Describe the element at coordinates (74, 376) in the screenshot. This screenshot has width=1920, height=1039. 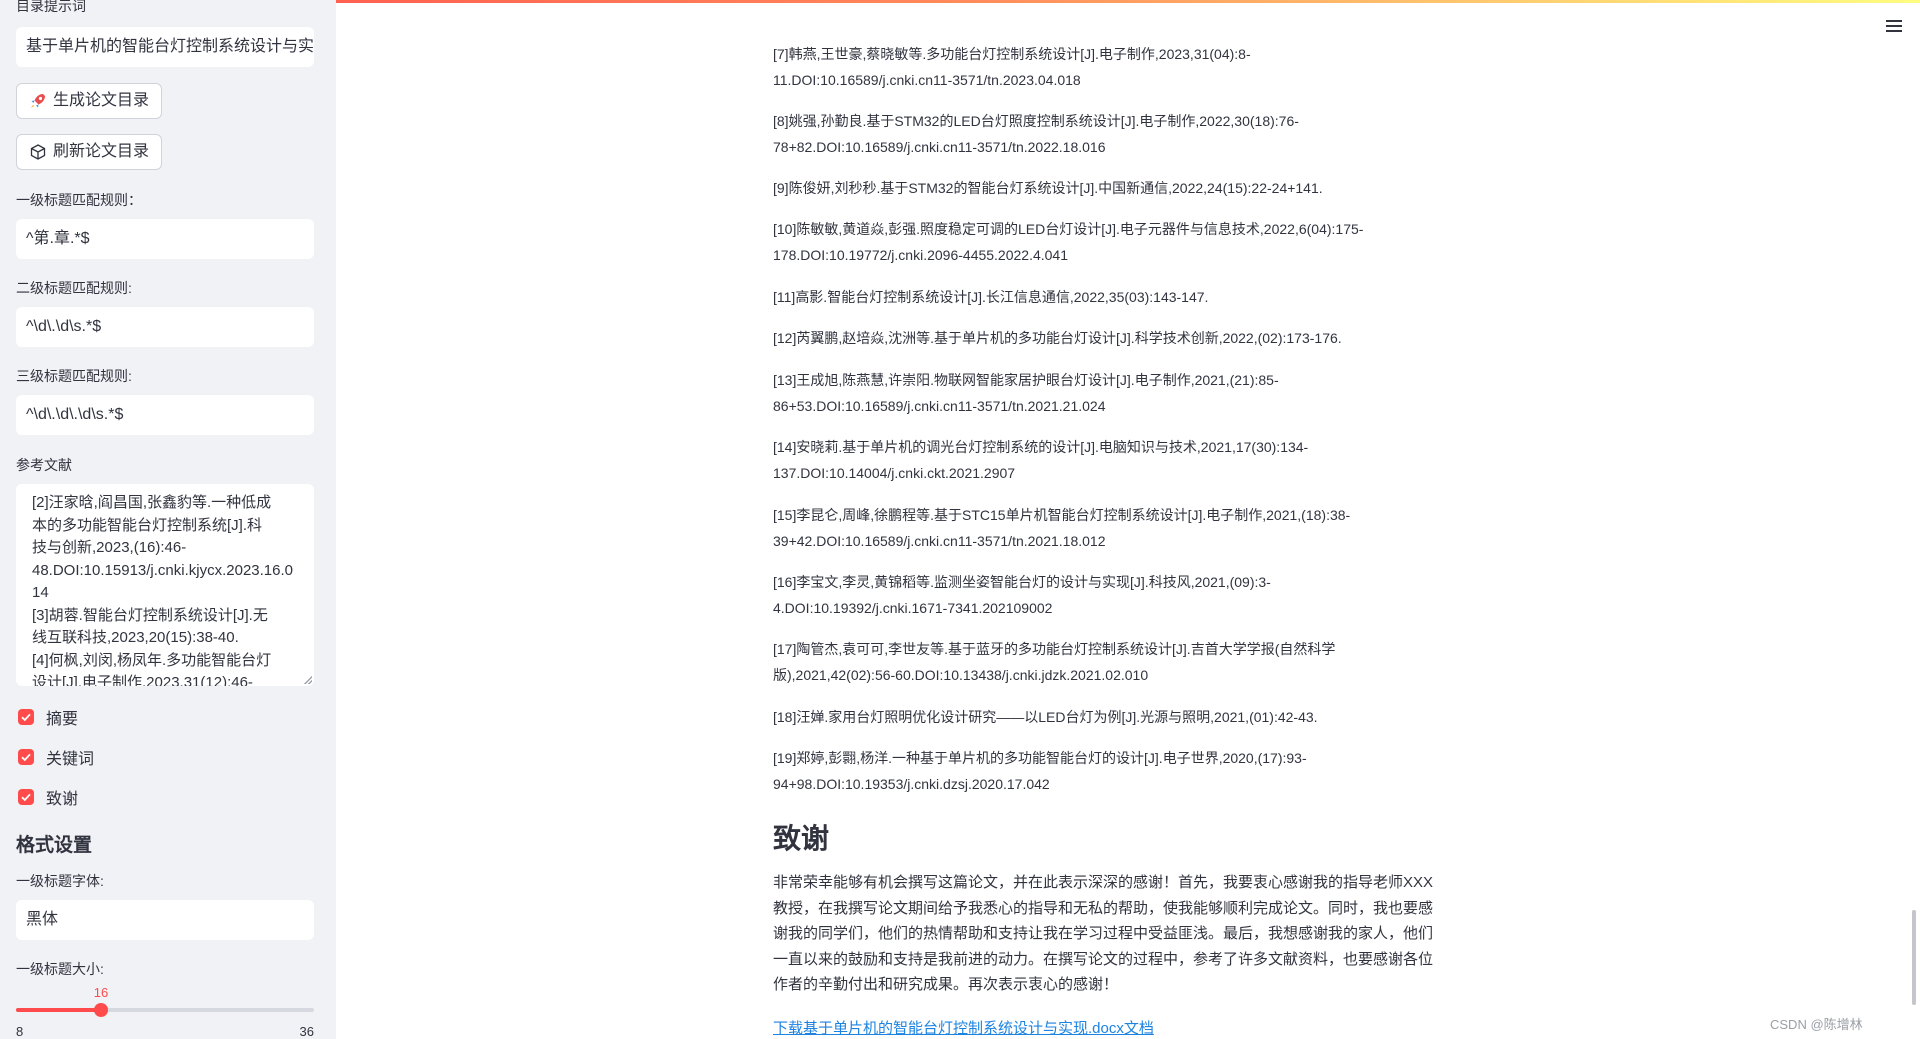
I see `level3-rule-label: 三级标题匹配规则:` at that location.